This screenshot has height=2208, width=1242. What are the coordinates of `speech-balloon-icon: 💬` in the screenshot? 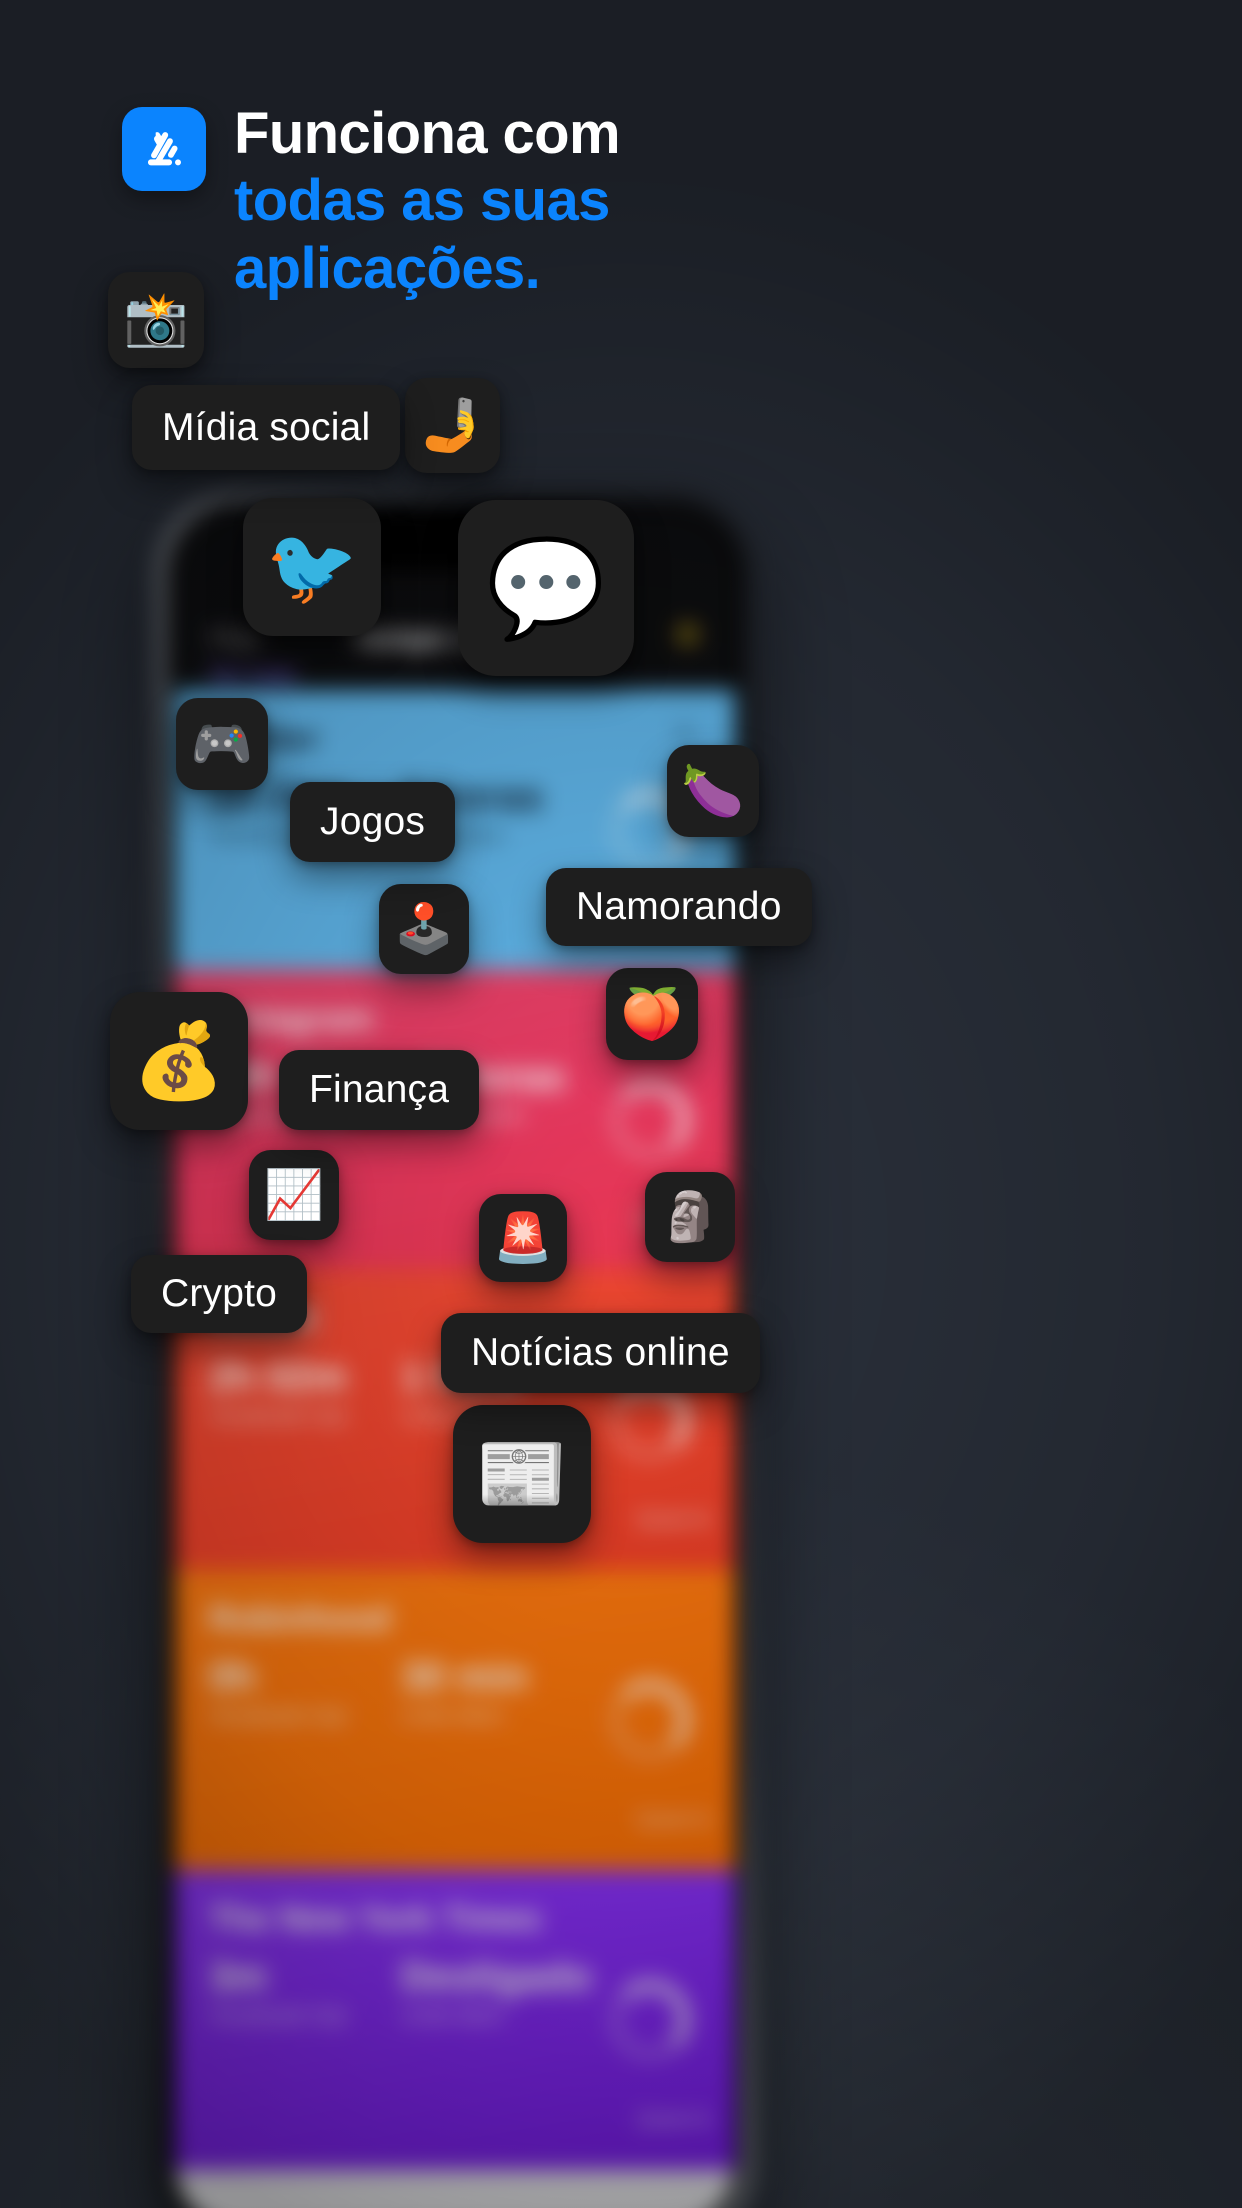 It's located at (546, 588).